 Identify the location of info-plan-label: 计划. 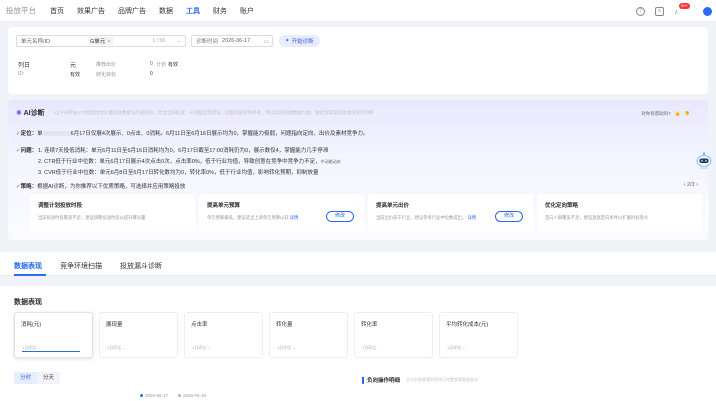
(161, 65).